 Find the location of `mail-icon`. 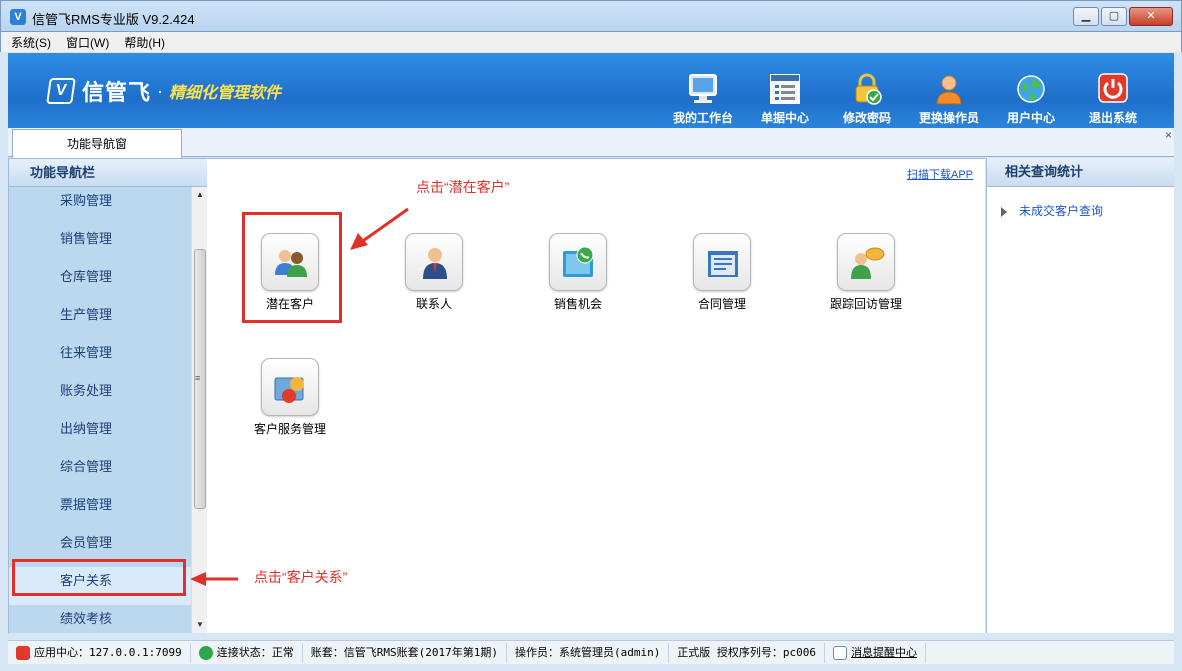

mail-icon is located at coordinates (840, 652).